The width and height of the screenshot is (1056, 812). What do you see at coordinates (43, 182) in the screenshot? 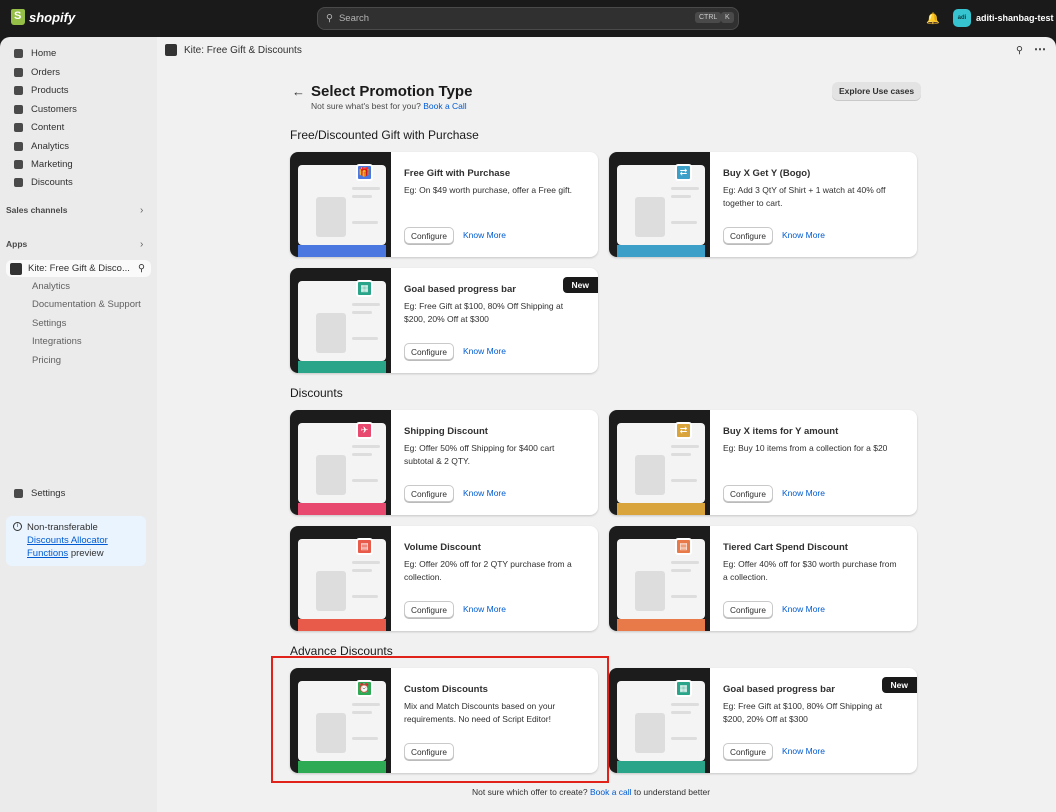
I see `sidebar-item-discounts: Discounts` at bounding box center [43, 182].